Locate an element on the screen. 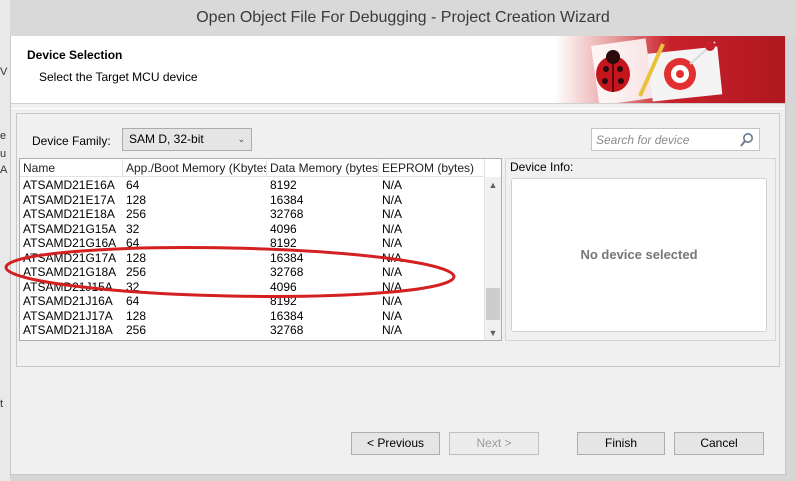 The height and width of the screenshot is (481, 796). table-row: ATSAMD21G15A 32 4096 N/A is located at coordinates (252, 229).